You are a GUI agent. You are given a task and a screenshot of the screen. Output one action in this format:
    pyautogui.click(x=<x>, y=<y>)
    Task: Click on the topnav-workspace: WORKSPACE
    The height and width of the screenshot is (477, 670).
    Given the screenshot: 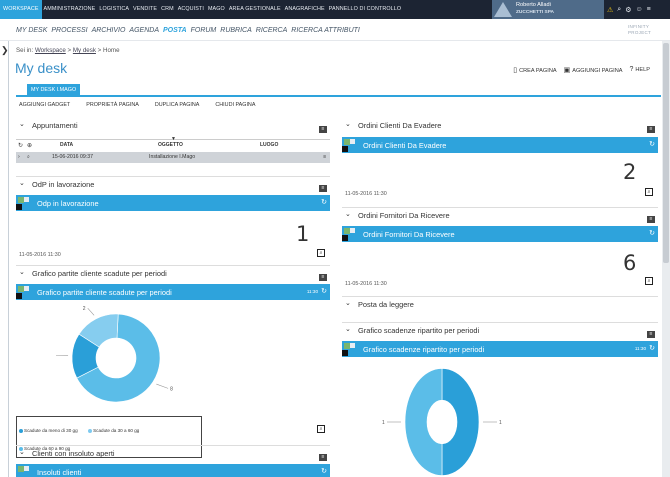 What is the action you would take?
    pyautogui.click(x=21, y=9)
    